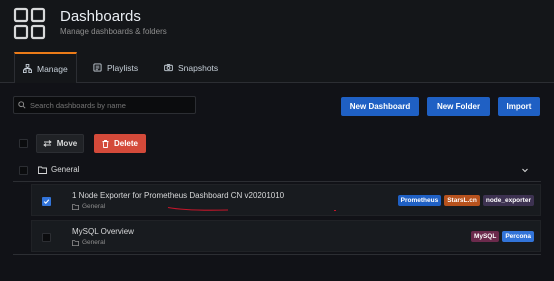 The image size is (554, 281). I want to click on playlist-icon, so click(97, 67).